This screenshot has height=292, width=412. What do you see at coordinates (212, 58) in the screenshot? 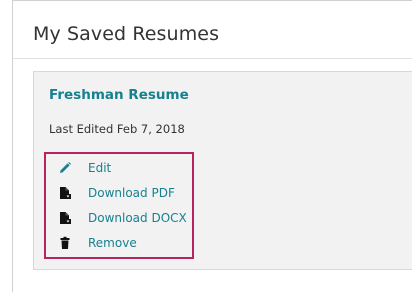
I see `title-divider` at bounding box center [212, 58].